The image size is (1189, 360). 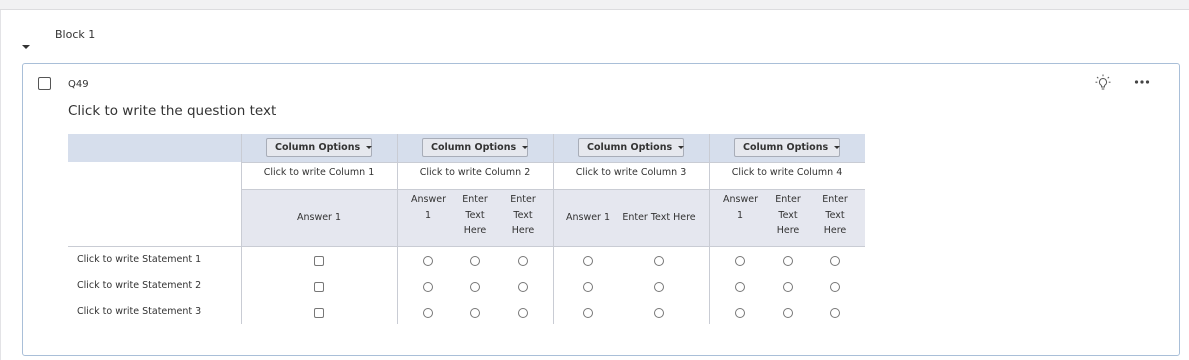 What do you see at coordinates (139, 285) in the screenshot?
I see `statement-label: Click to write Statement 2` at bounding box center [139, 285].